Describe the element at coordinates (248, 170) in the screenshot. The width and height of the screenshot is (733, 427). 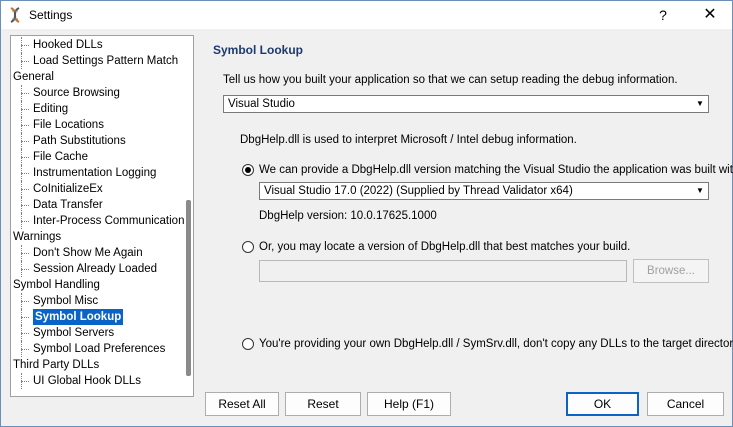
I see `option-provide-dbghelp-radio` at that location.